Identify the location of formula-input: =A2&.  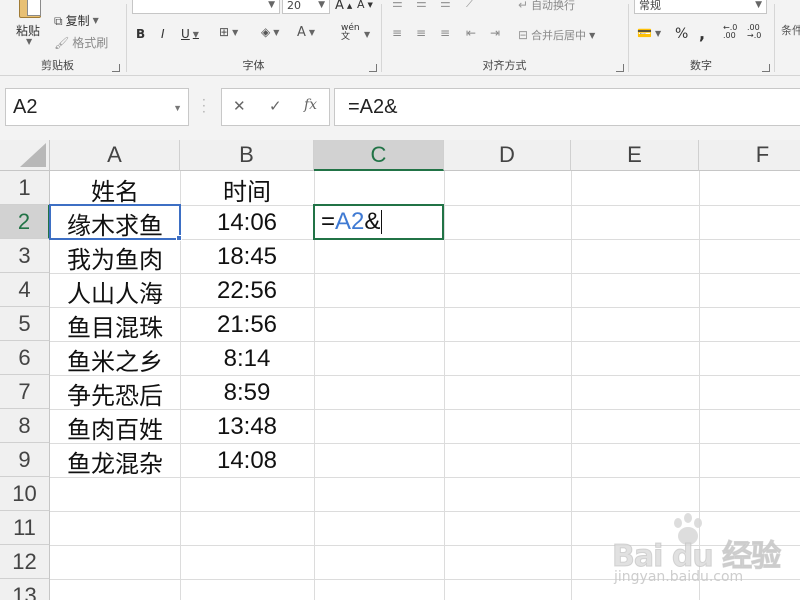
(567, 107).